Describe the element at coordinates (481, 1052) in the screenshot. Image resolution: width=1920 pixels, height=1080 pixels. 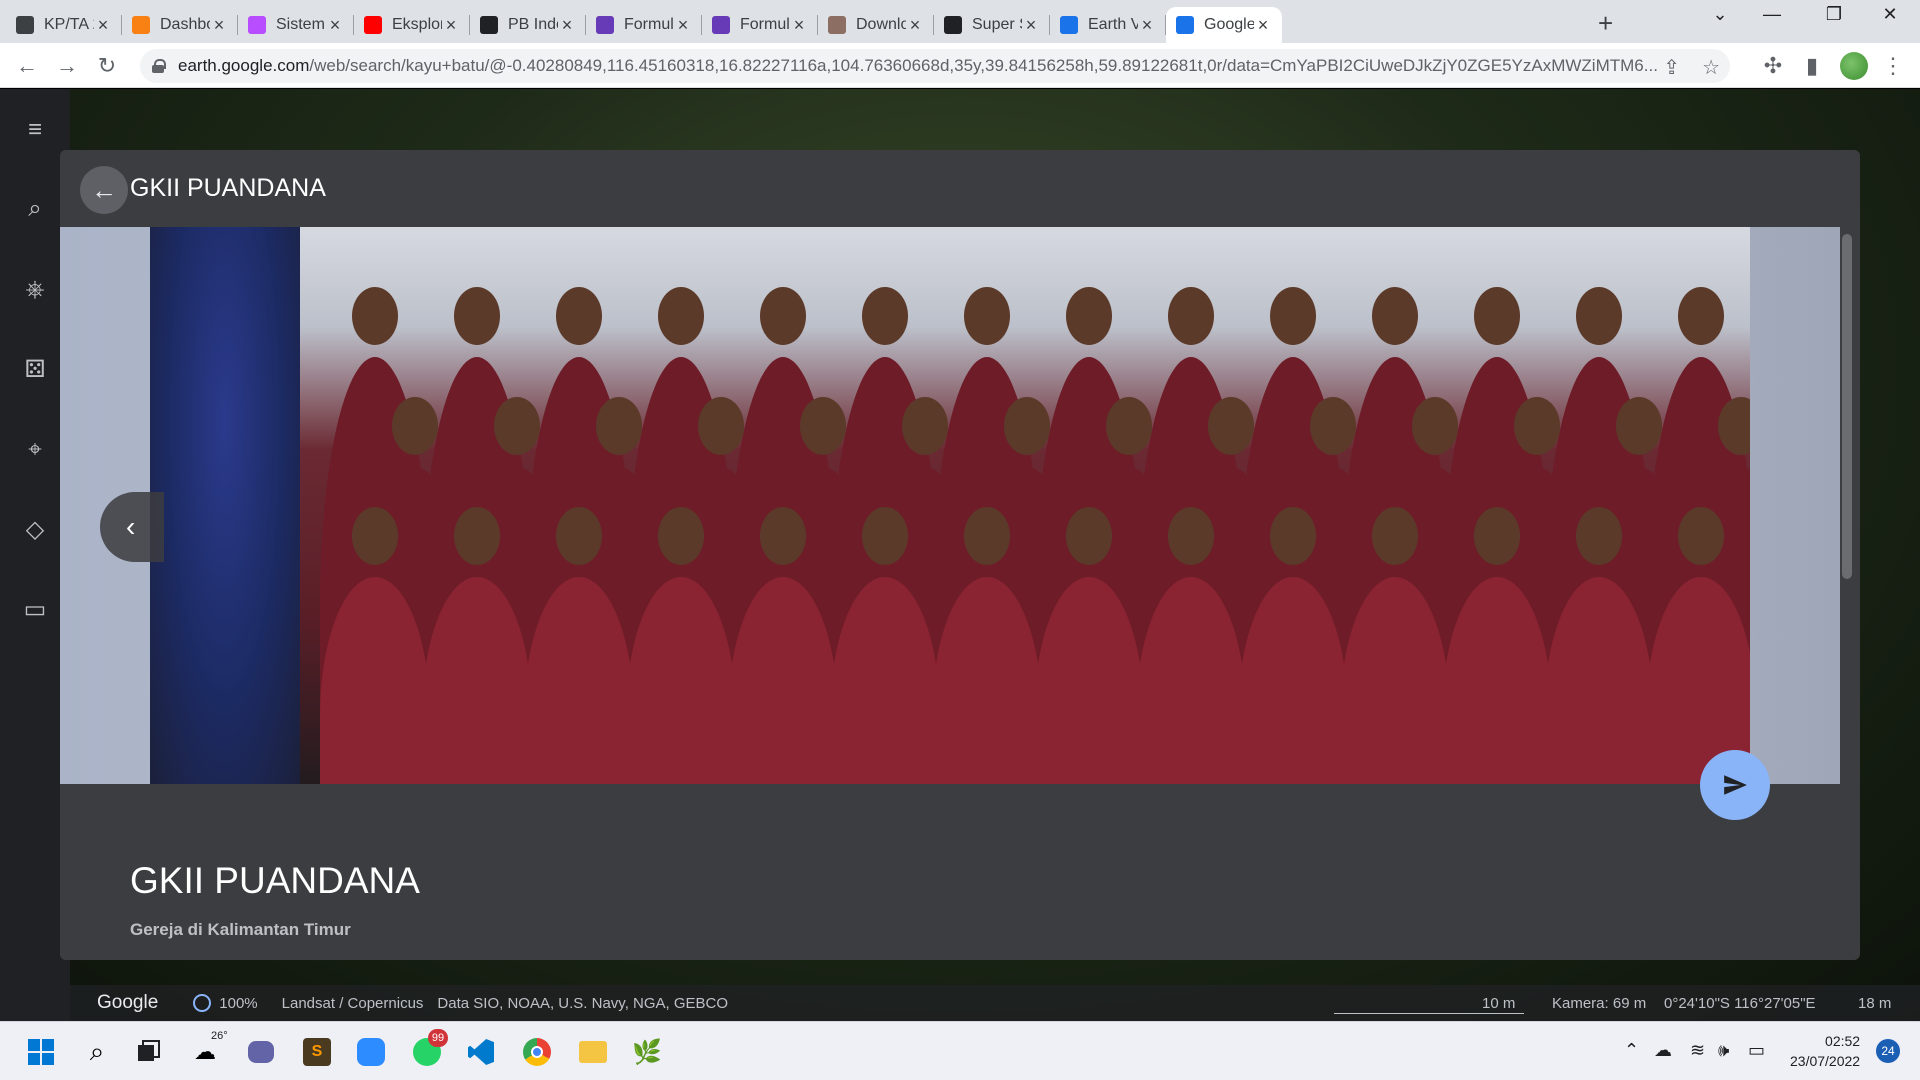
I see `vscode-icon` at that location.